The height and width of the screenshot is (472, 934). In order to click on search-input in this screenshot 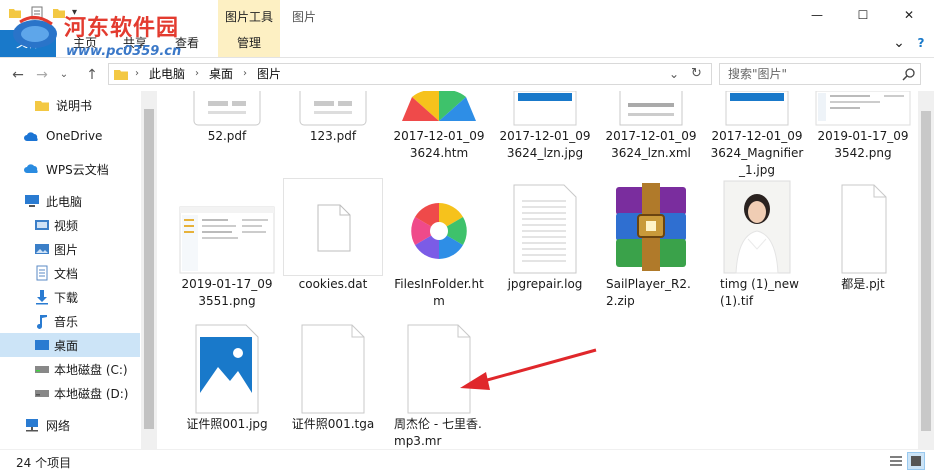, I will do `click(810, 74)`.